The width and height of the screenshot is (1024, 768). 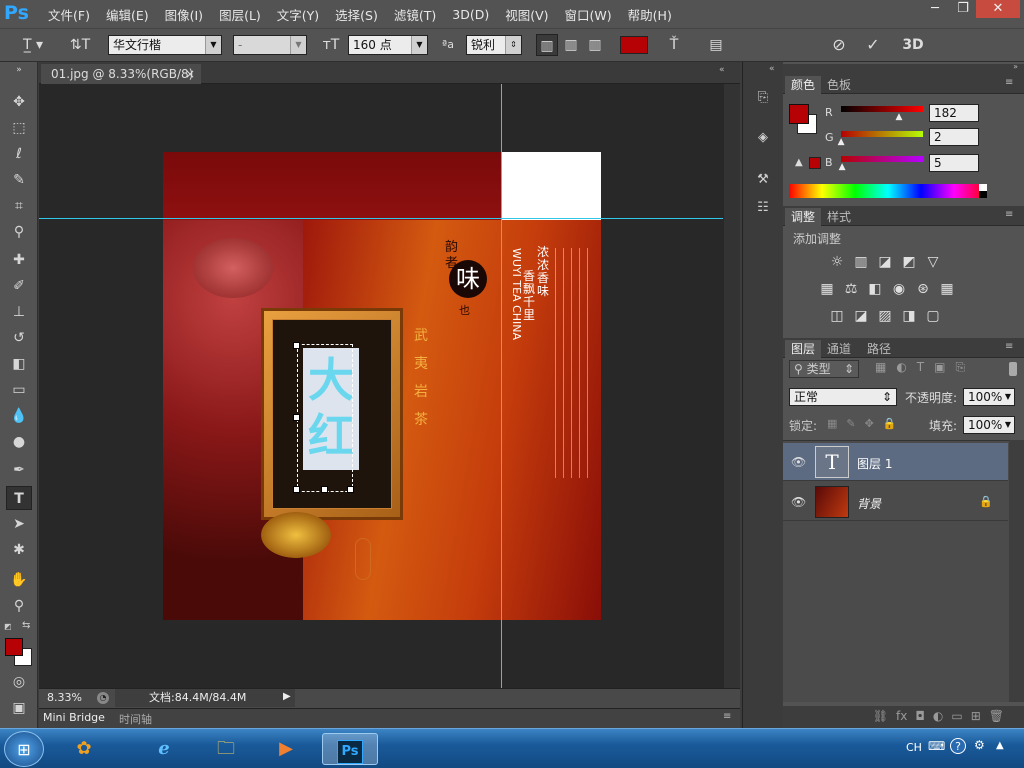 What do you see at coordinates (998, 9) in the screenshot?
I see `close-button: ✕` at bounding box center [998, 9].